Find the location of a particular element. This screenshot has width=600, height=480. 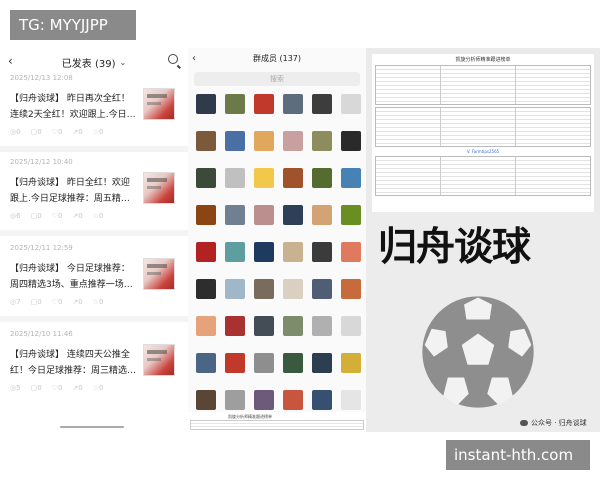

chevron-down-icon: ⌄ is located at coordinates (123, 62).